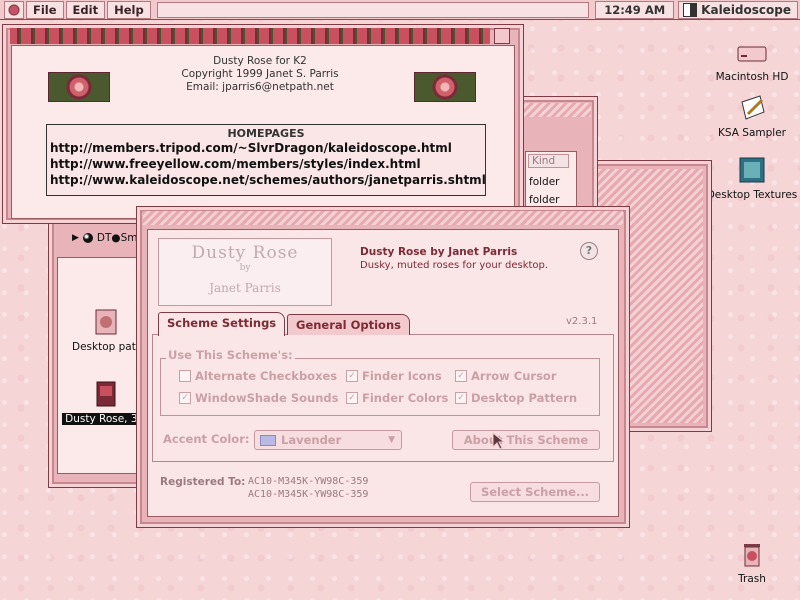  I want to click on kaleidoscope-icon, so click(690, 9).